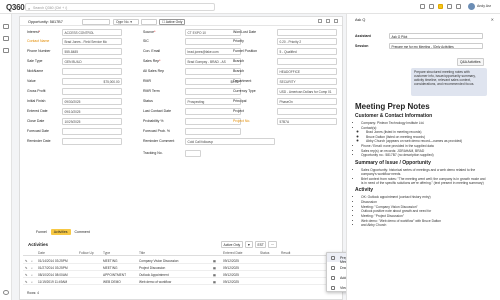 The width and height of the screenshot is (500, 300). Describe the element at coordinates (424, 216) in the screenshot. I see `list-item: Meeting: "Project Discussion"` at that location.